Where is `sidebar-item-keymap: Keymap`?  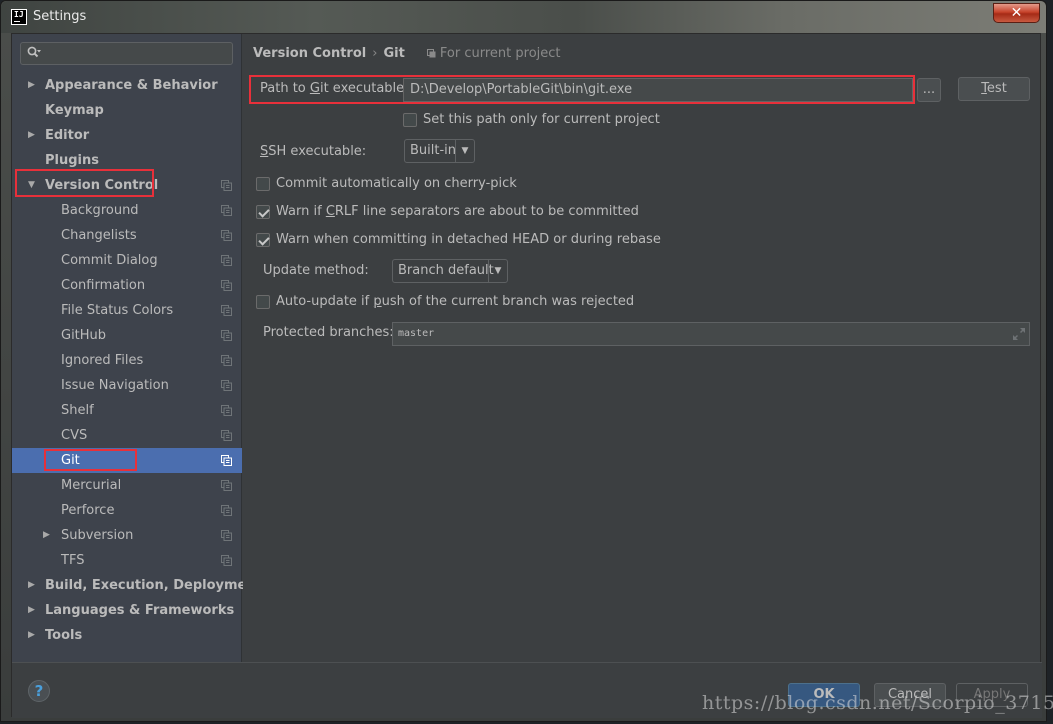
sidebar-item-keymap: Keymap is located at coordinates (127, 110).